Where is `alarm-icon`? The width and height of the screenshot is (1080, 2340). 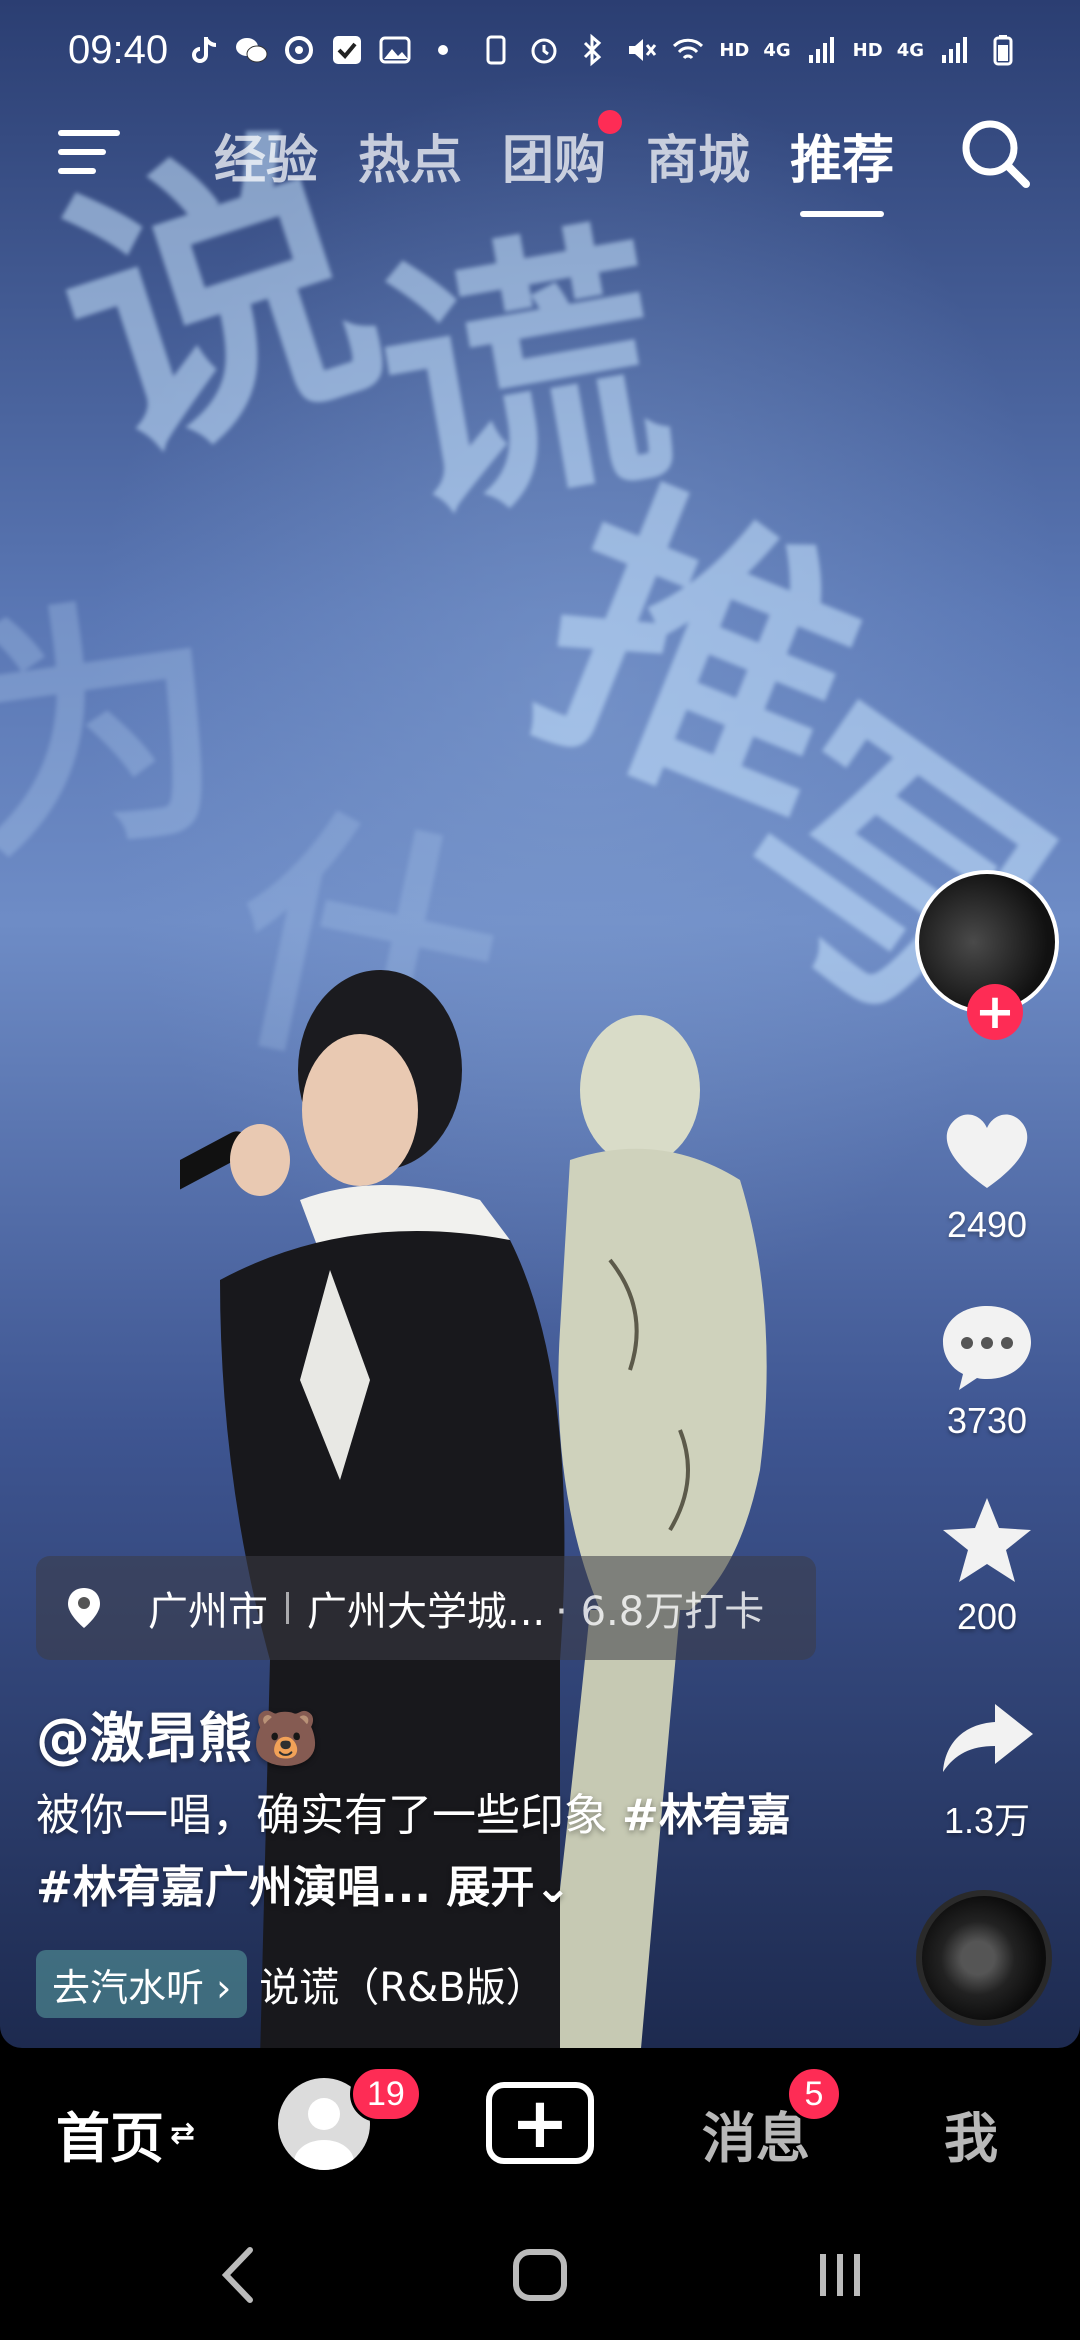 alarm-icon is located at coordinates (544, 51).